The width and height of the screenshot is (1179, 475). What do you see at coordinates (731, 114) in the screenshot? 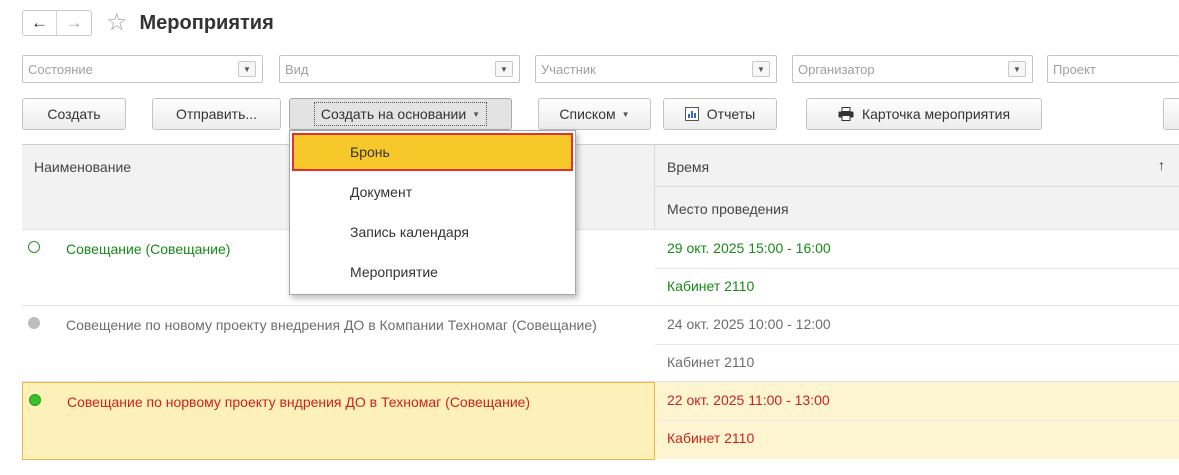
I see `reports-label: Отчеты` at bounding box center [731, 114].